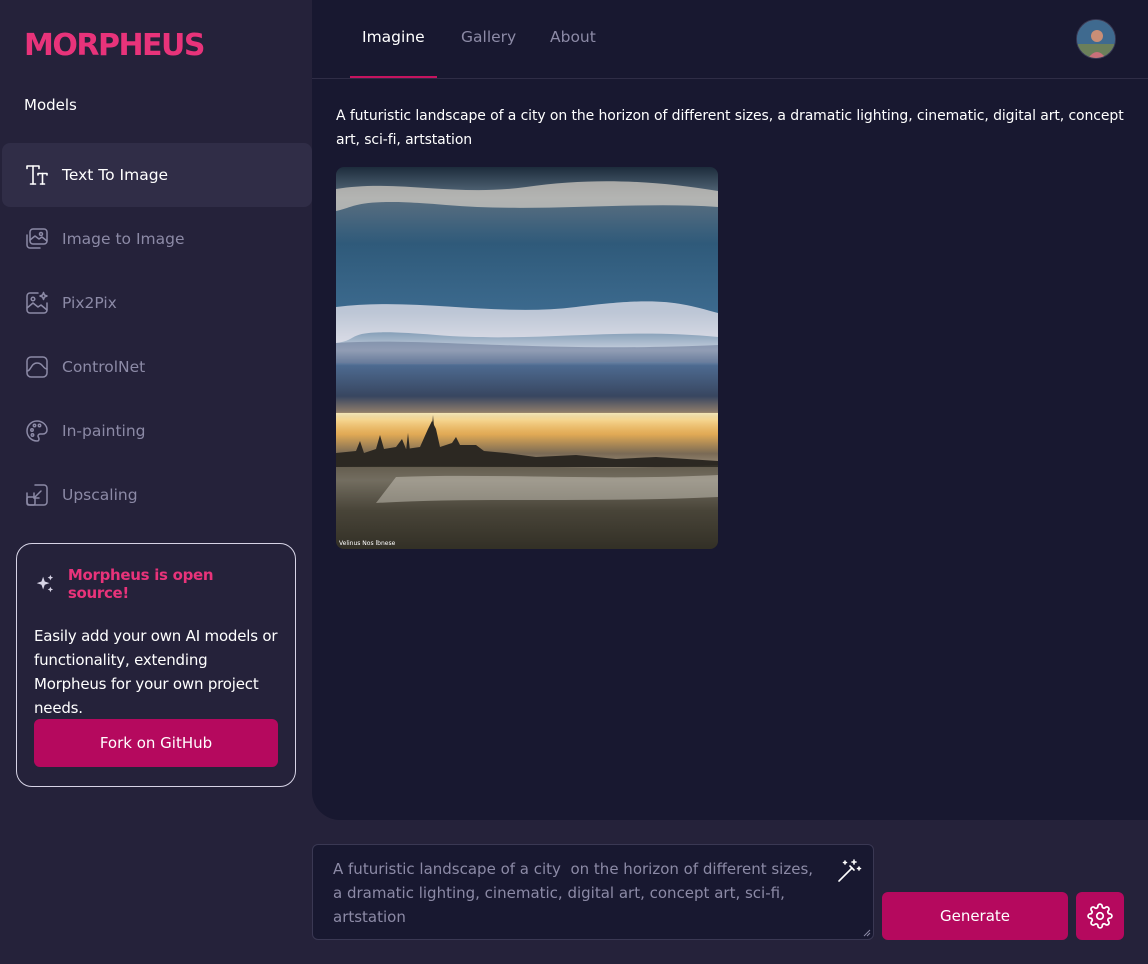  I want to click on sidebar-item-label: Upscaling, so click(100, 495).